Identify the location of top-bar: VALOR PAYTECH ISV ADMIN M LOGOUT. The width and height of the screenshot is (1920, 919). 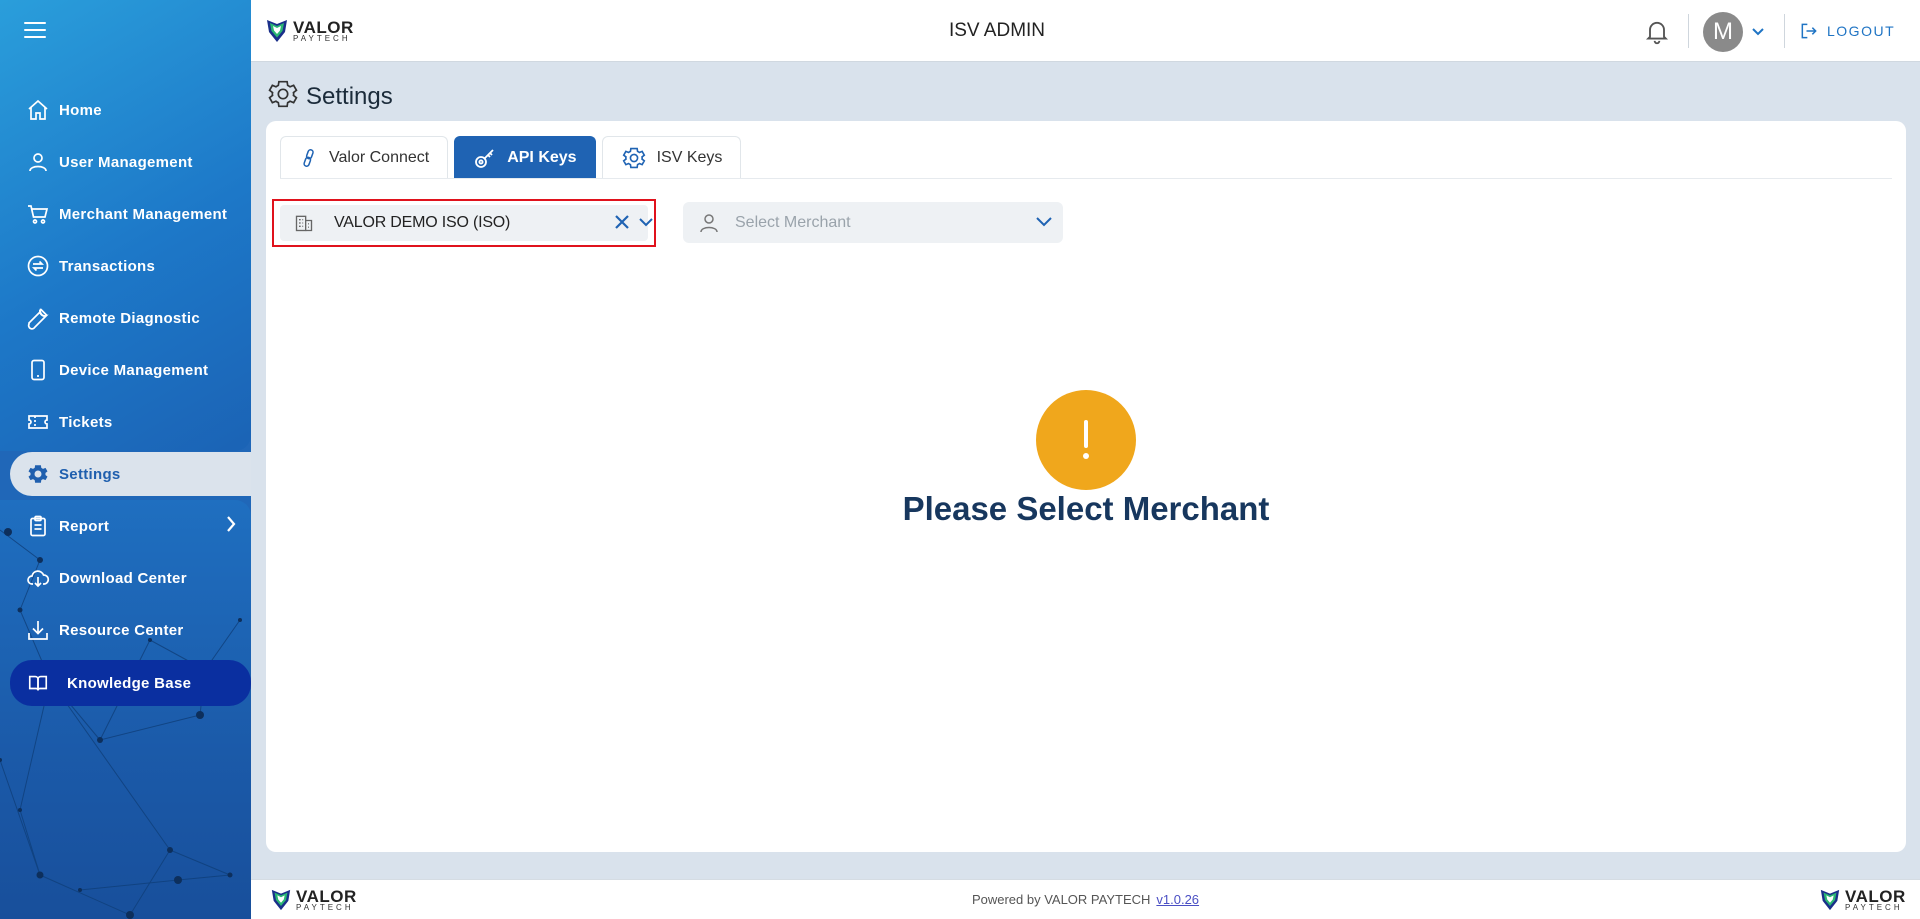
(1085, 31).